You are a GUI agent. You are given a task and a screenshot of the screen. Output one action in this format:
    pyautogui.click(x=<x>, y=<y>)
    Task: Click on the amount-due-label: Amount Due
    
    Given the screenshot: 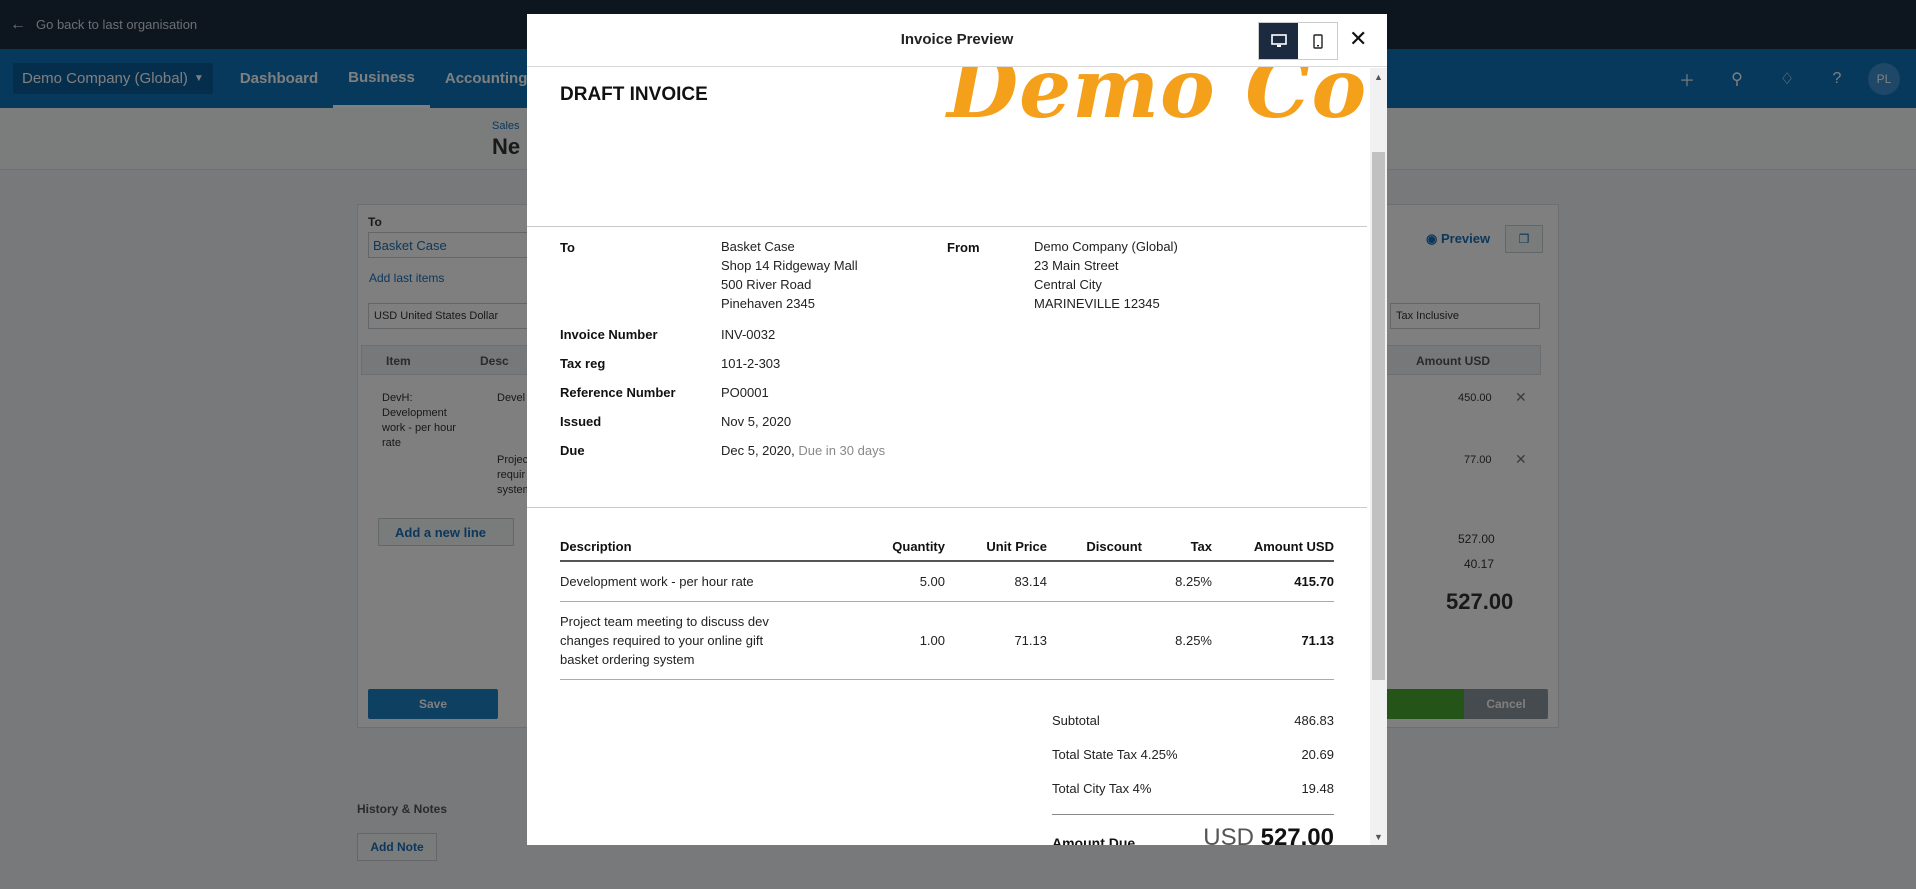 What is the action you would take?
    pyautogui.click(x=1094, y=840)
    